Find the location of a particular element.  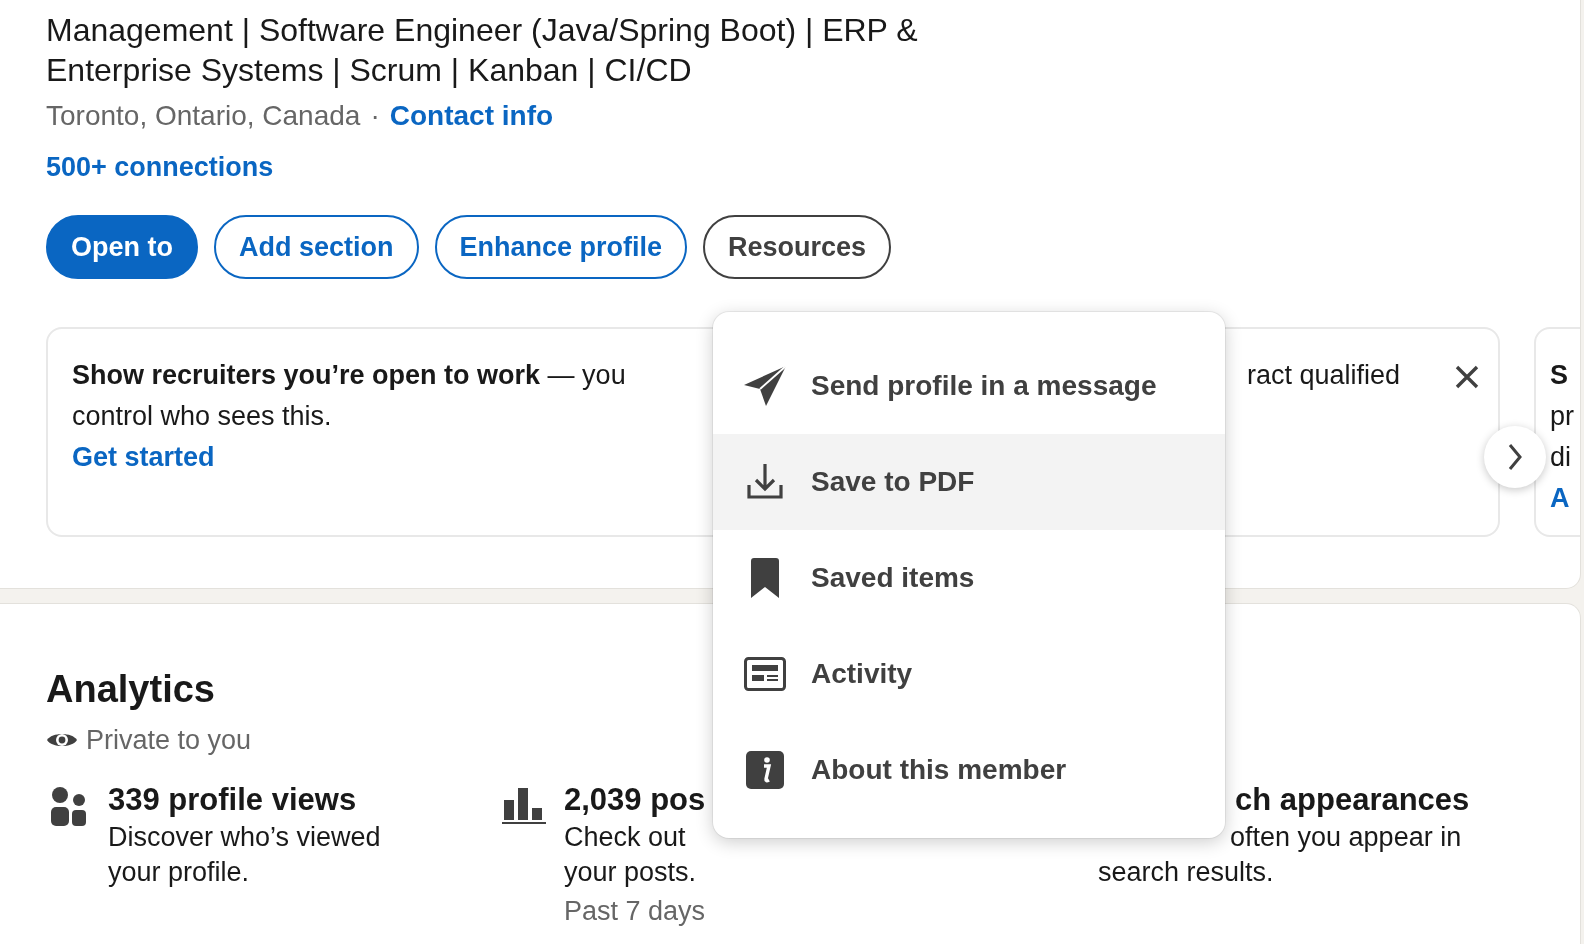

bar-chart-icon is located at coordinates (524, 805).